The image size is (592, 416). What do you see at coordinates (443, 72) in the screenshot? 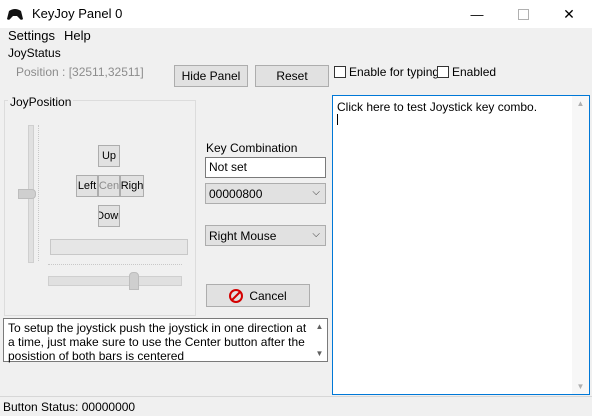
I see `enabled-checkbox` at bounding box center [443, 72].